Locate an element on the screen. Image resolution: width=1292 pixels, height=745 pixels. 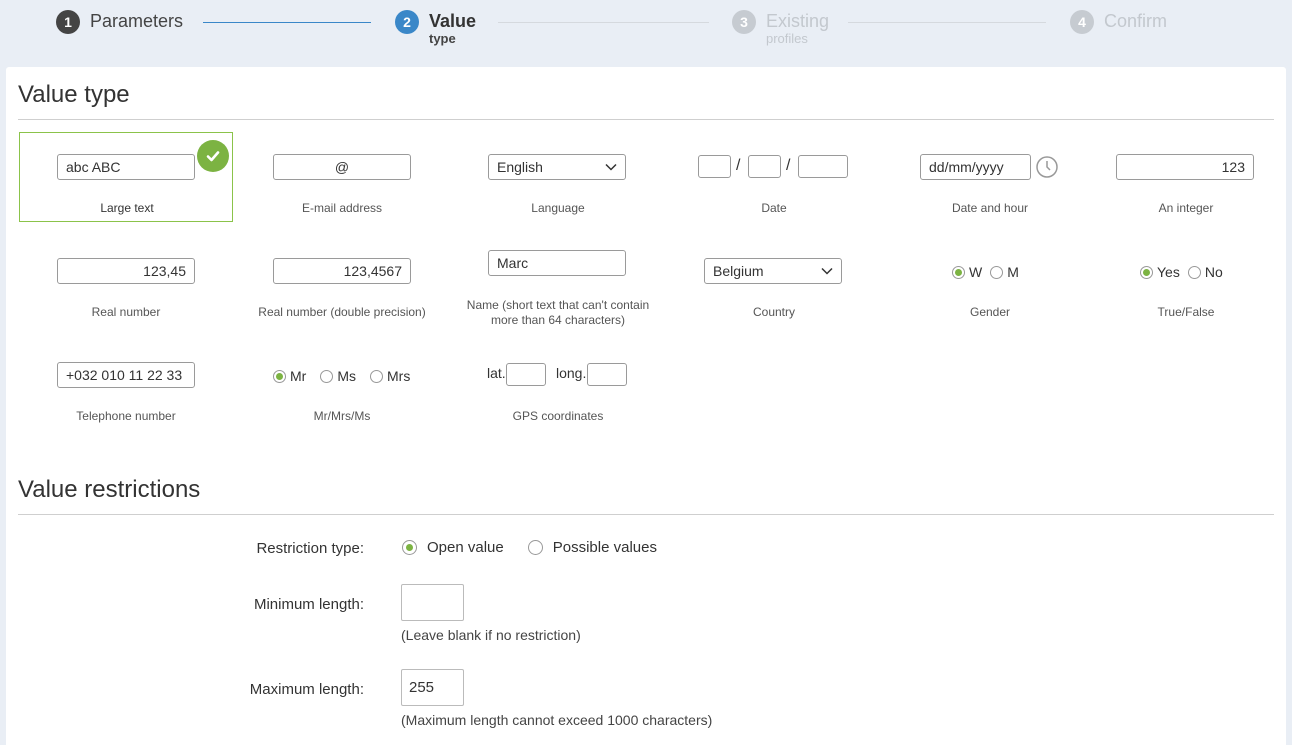
name-sample: Marc is located at coordinates (557, 263).